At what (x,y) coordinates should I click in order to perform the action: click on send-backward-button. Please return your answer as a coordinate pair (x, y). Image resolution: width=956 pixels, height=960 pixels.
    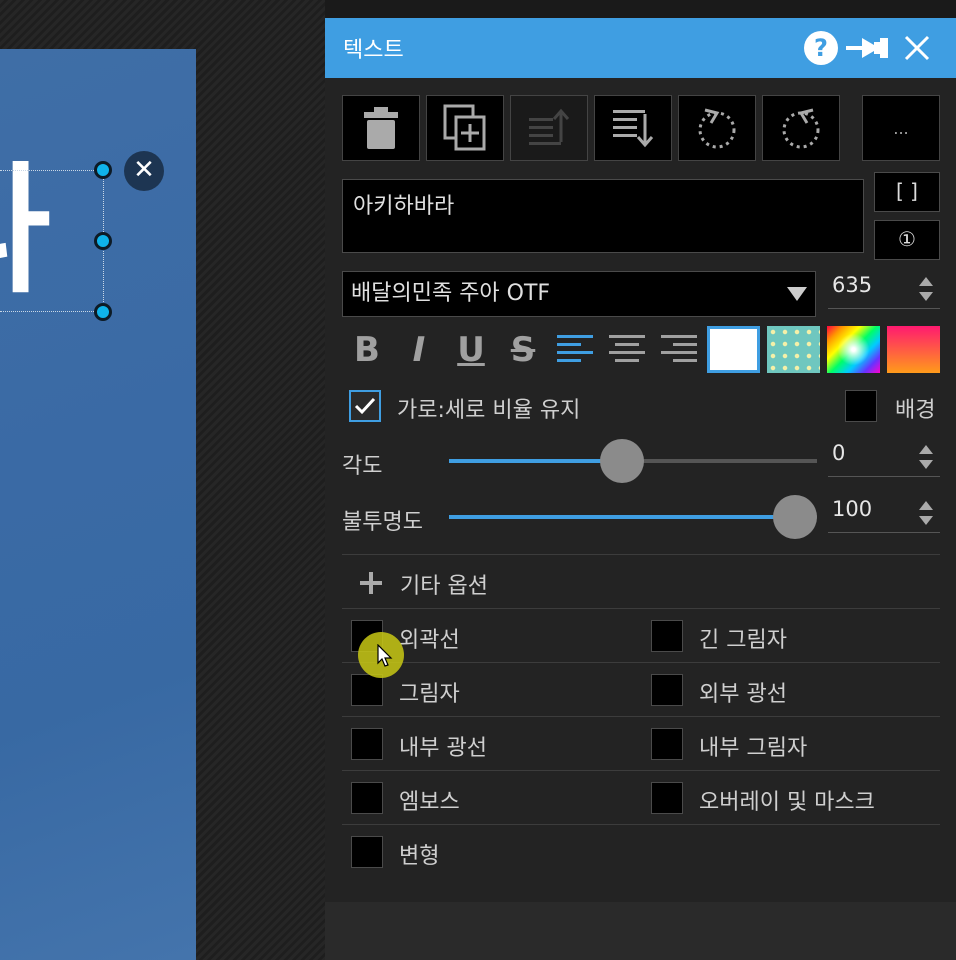
    Looking at the image, I should click on (633, 128).